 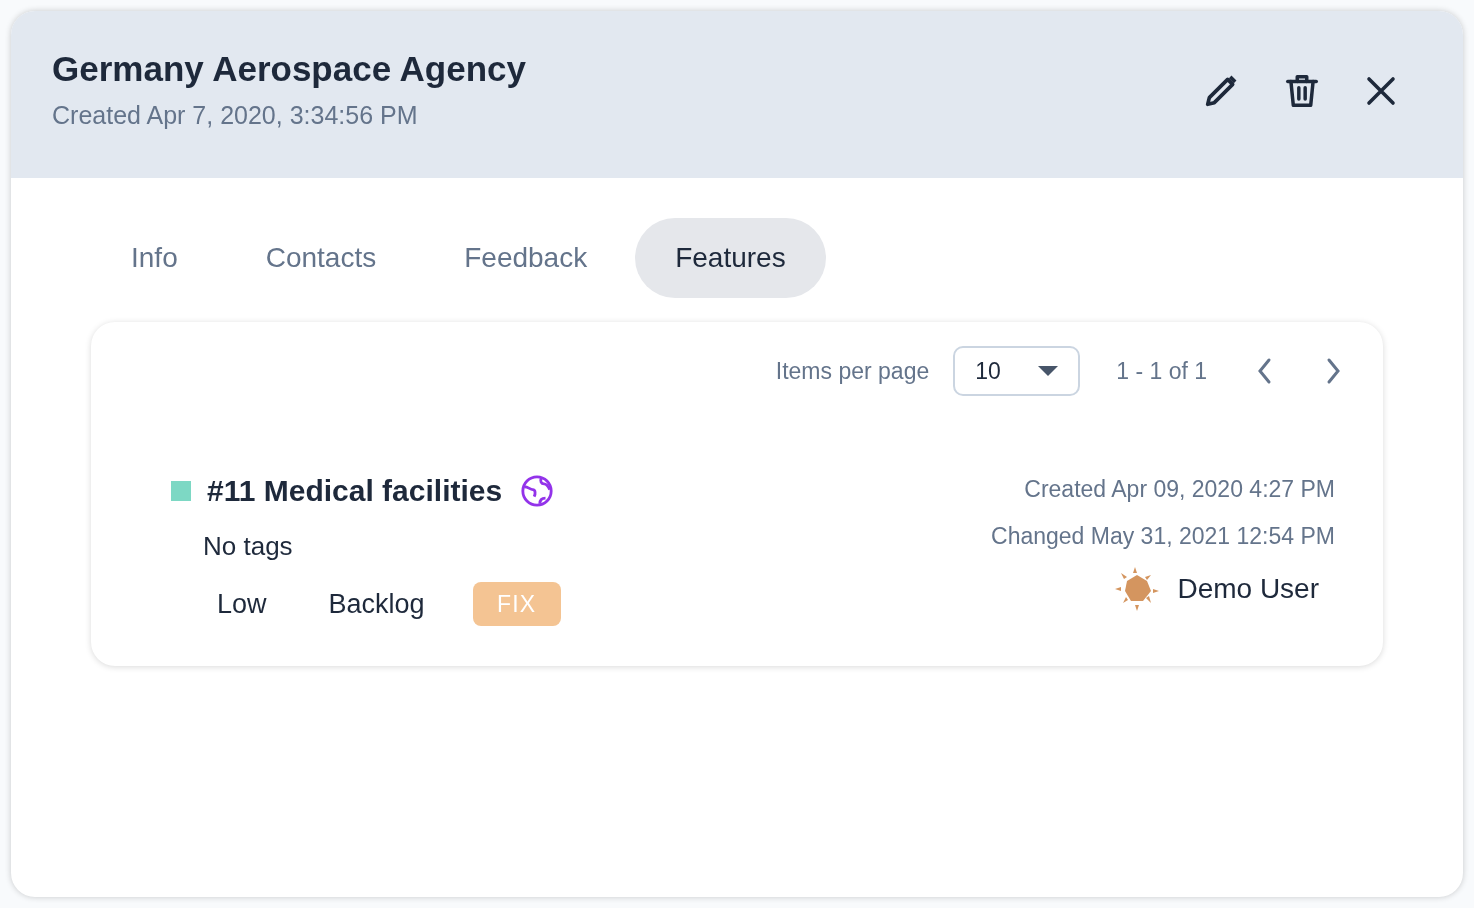 I want to click on globe-icon, so click(x=537, y=490).